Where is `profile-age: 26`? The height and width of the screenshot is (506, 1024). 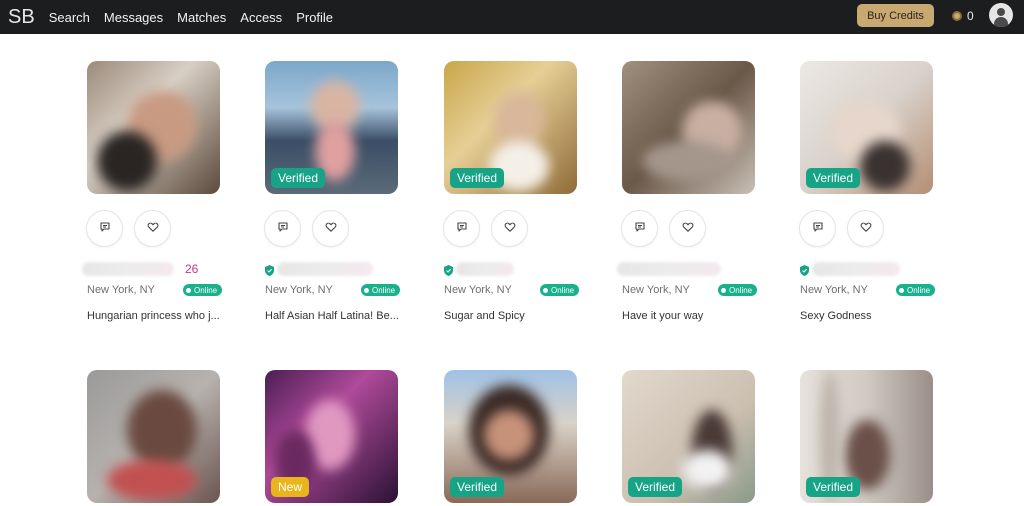
profile-age: 26 is located at coordinates (192, 269).